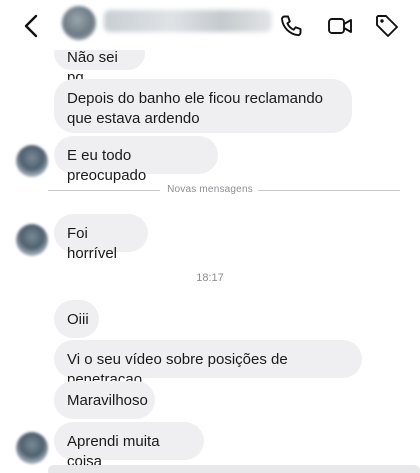  Describe the element at coordinates (210, 189) in the screenshot. I see `new-messages-divider-label: Novas mensagens` at that location.